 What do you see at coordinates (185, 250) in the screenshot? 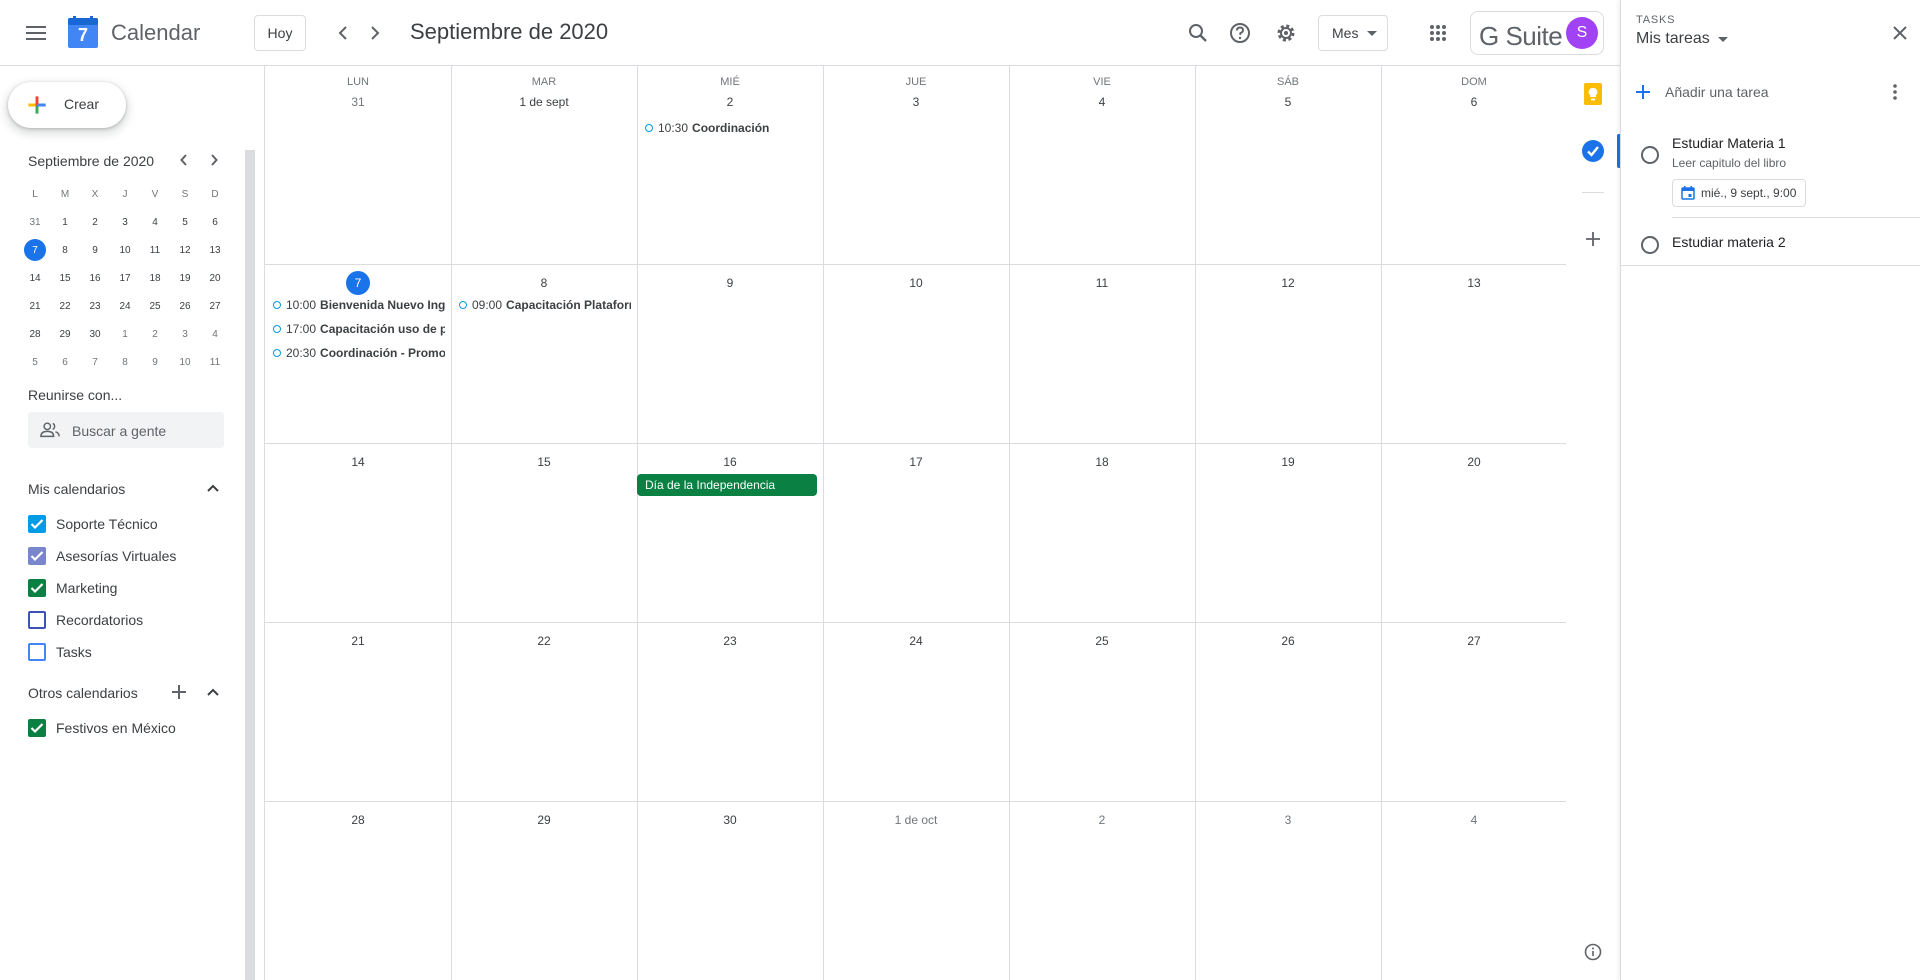
I see `mini-day: 12` at bounding box center [185, 250].